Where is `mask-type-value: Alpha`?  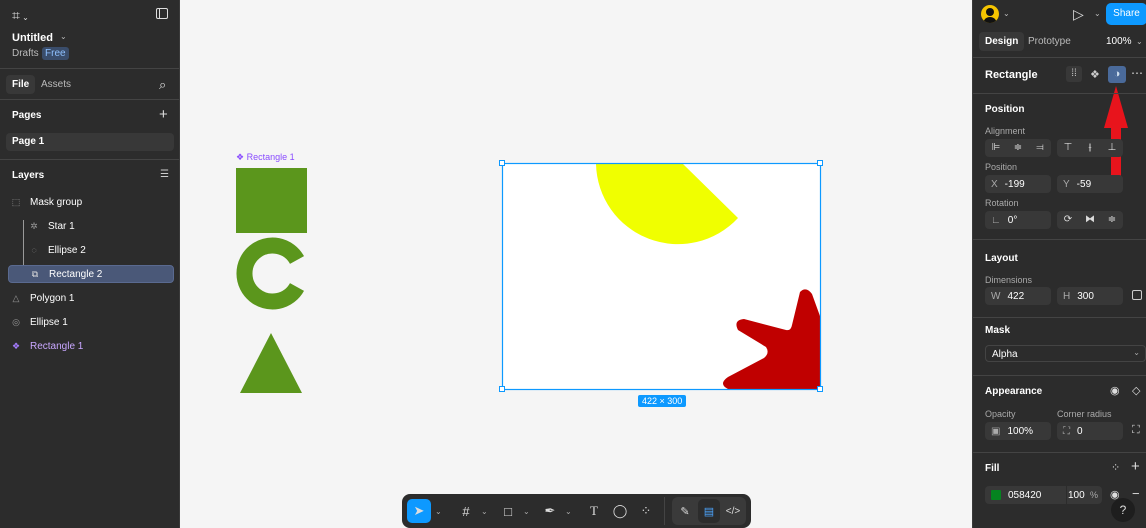 mask-type-value: Alpha is located at coordinates (1005, 354).